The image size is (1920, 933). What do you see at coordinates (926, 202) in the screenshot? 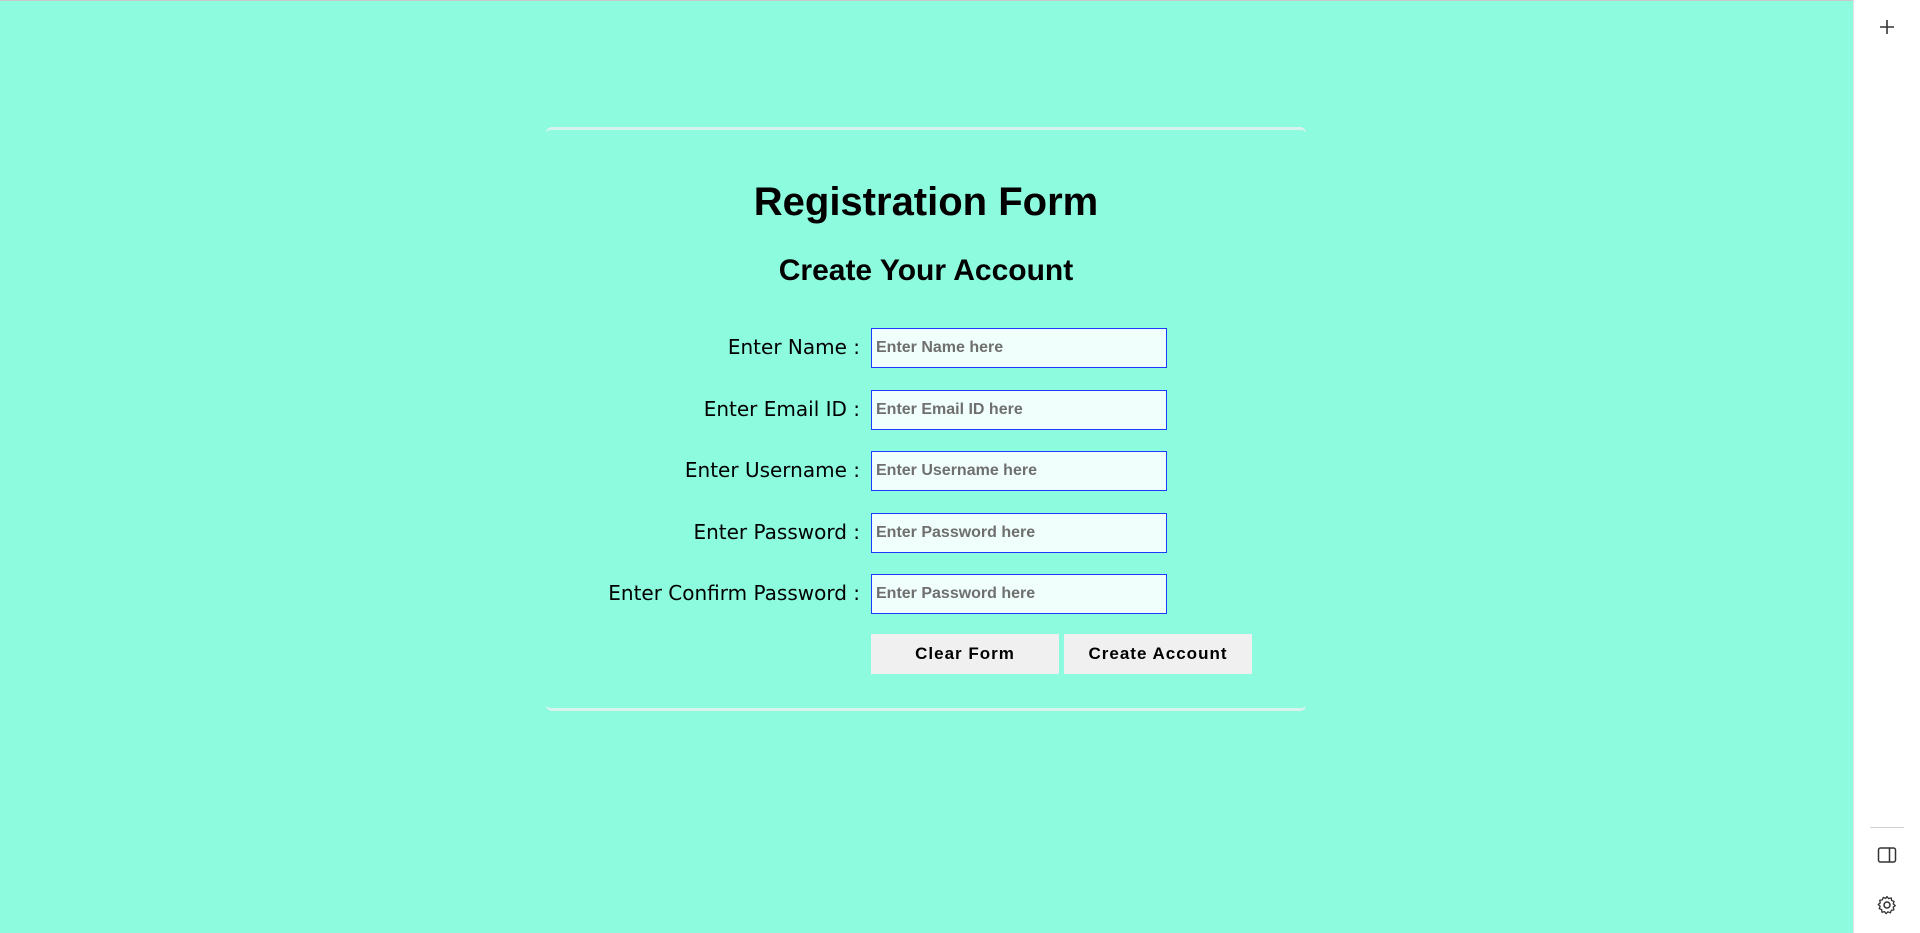
I see `form-title: Registration Form` at bounding box center [926, 202].